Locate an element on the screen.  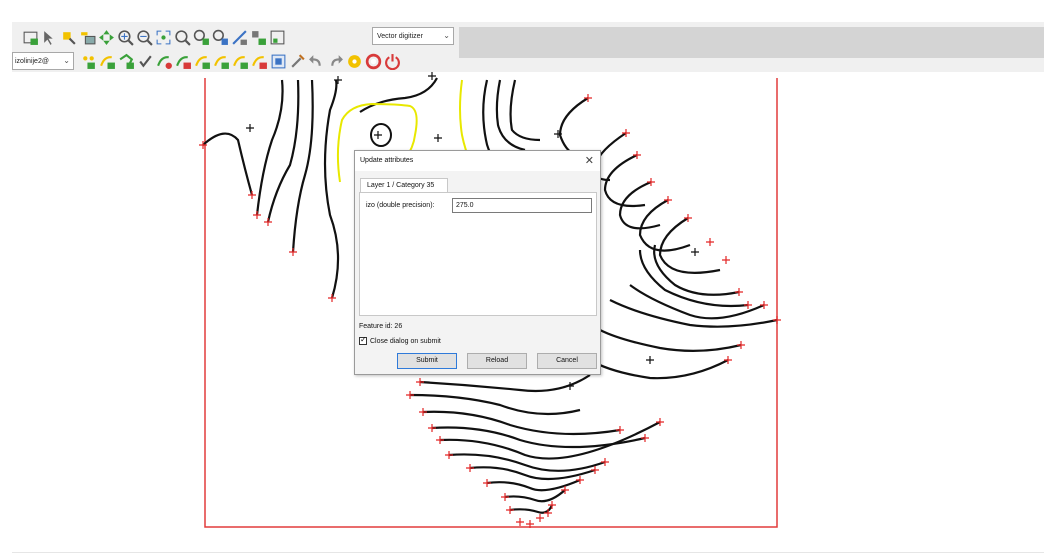
layer-select: izolinije2@ ⌄ is located at coordinates (43, 61).